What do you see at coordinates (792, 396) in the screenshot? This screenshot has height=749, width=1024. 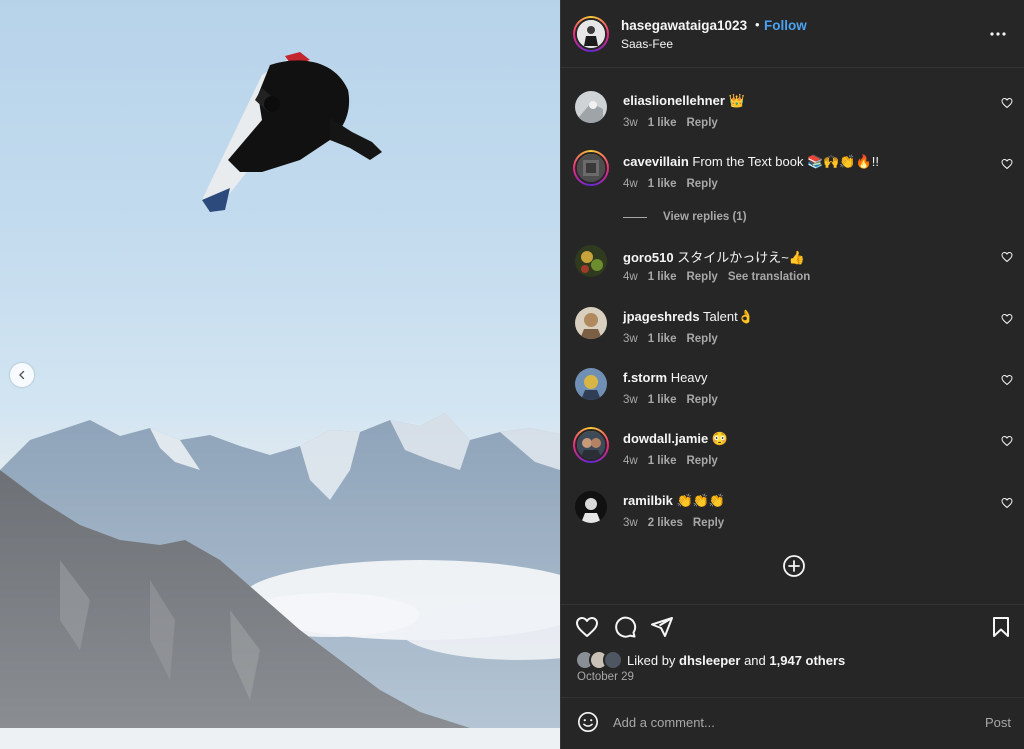 I see `comment-item: f.storm Heavy 3w 1 like Reply` at bounding box center [792, 396].